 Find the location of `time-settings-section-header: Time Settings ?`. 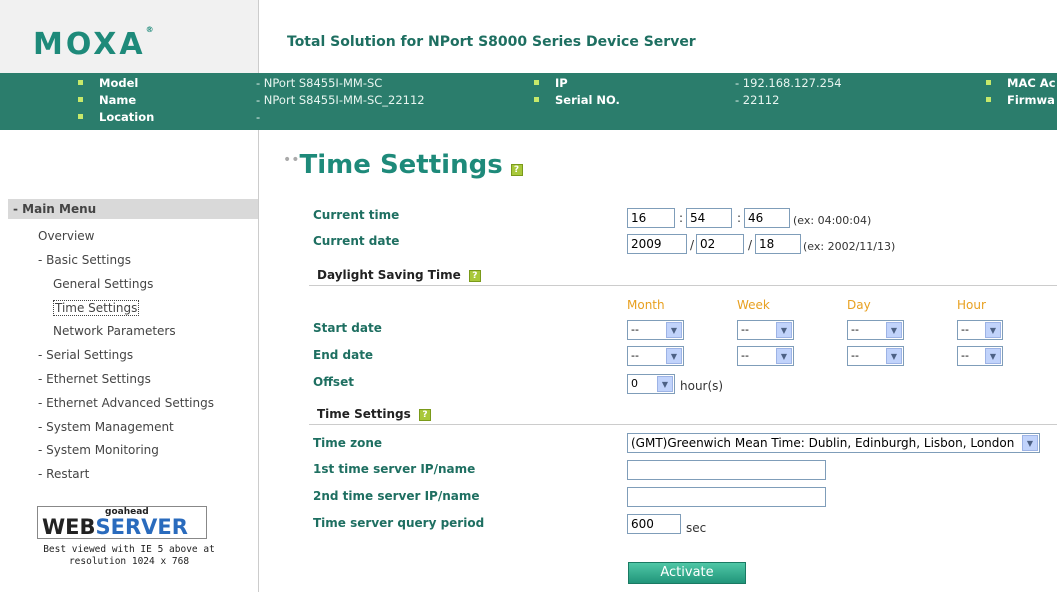

time-settings-section-header: Time Settings ? is located at coordinates (683, 413).